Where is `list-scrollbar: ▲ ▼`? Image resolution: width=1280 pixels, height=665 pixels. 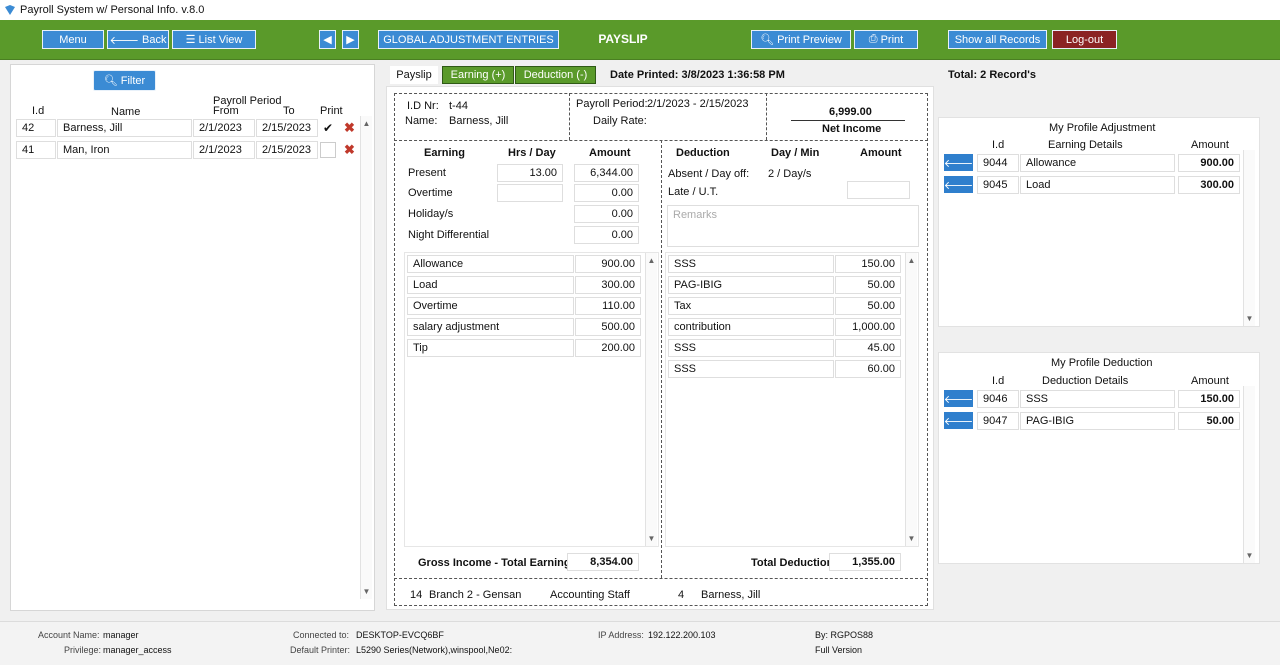
list-scrollbar: ▲ ▼ is located at coordinates (366, 357).